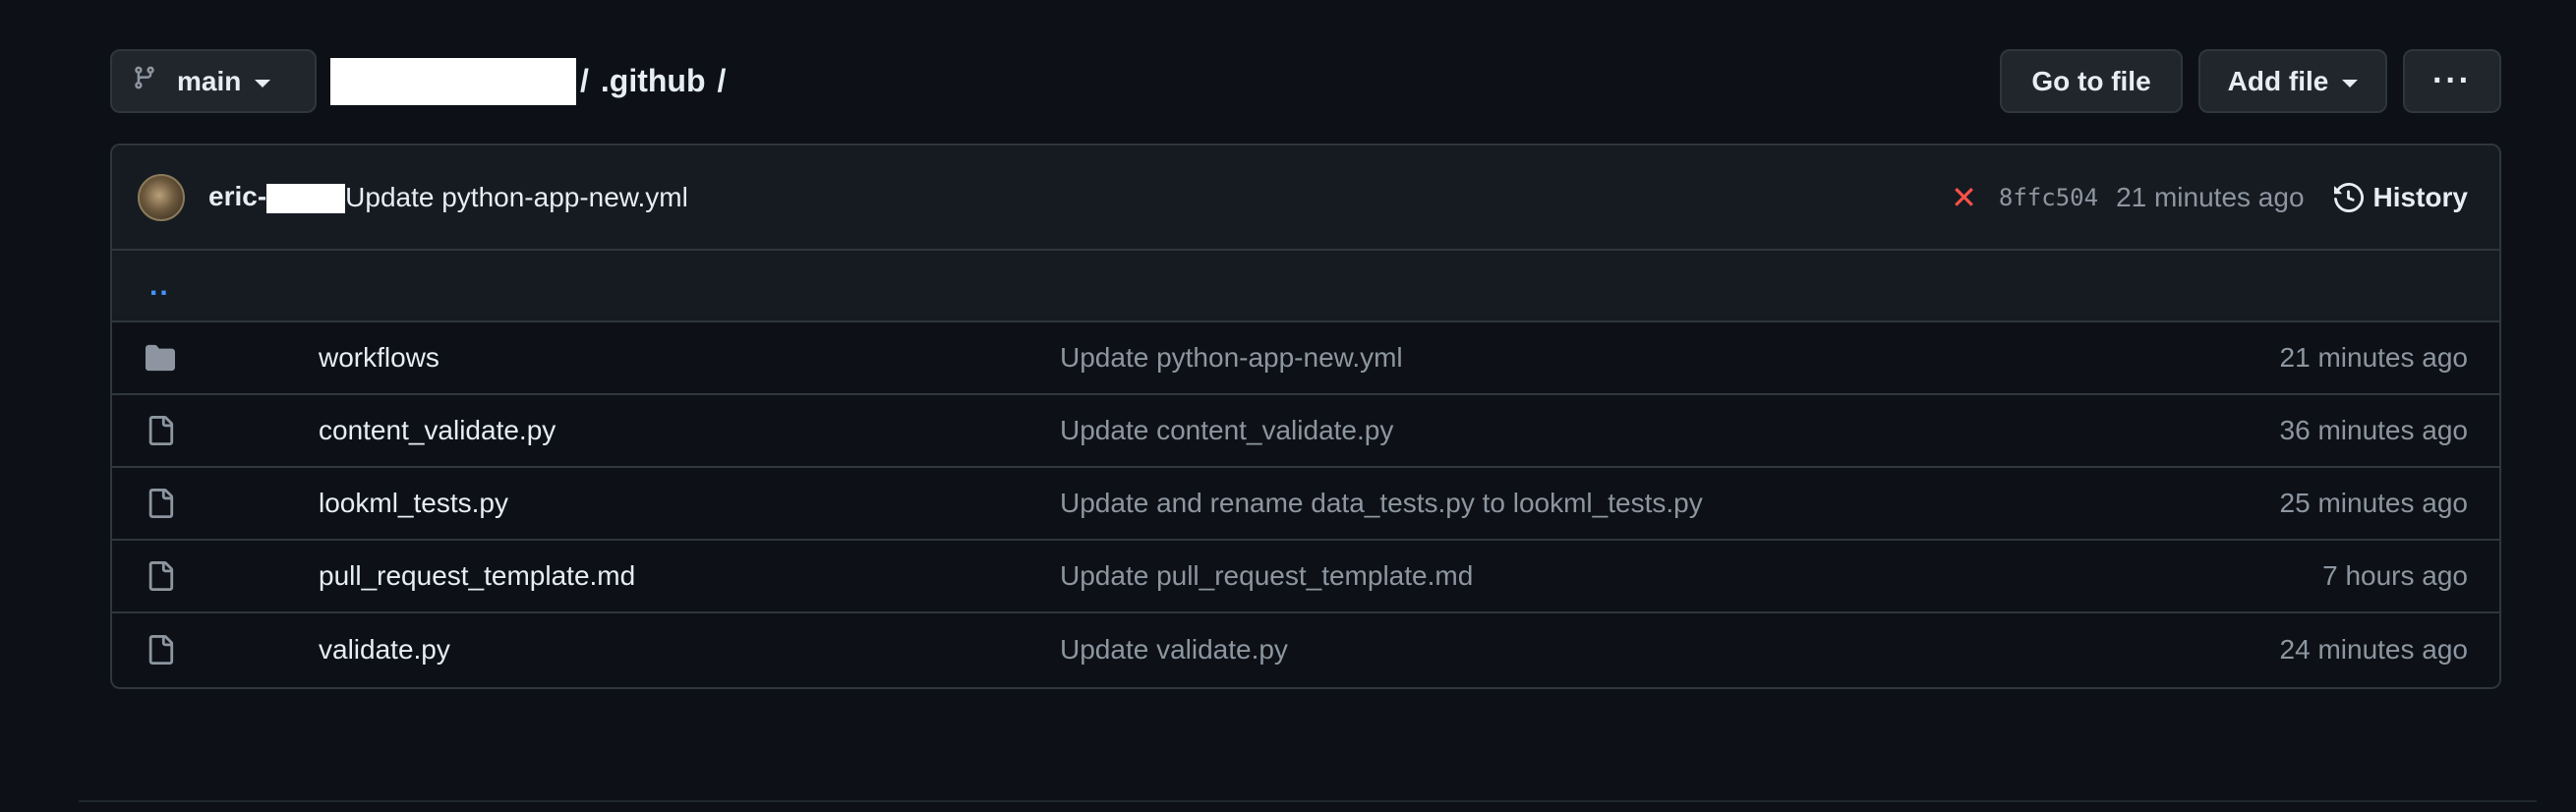 The width and height of the screenshot is (2576, 812). Describe the element at coordinates (1231, 358) in the screenshot. I see `file-commit-message: Update python-app-new.yml` at that location.